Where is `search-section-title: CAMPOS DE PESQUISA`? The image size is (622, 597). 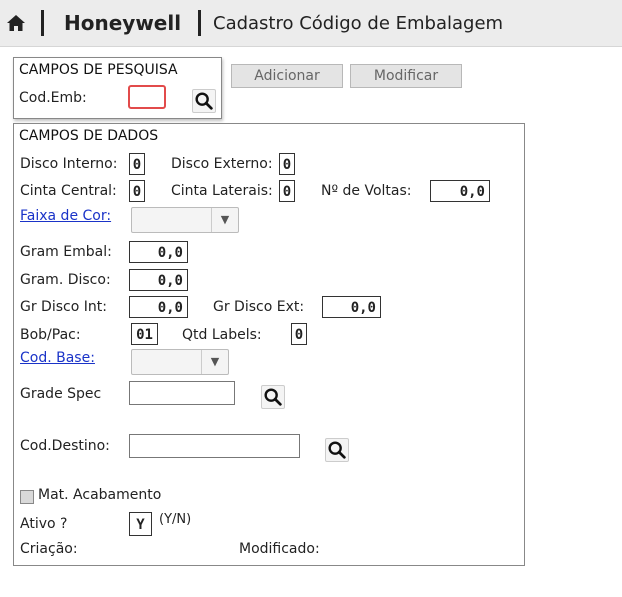
search-section-title: CAMPOS DE PESQUISA is located at coordinates (98, 70).